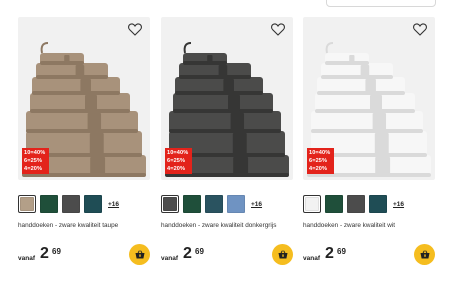 The width and height of the screenshot is (475, 287). What do you see at coordinates (84, 225) in the screenshot?
I see `product-title: handdoeken - zware kwaliteit taupe` at bounding box center [84, 225].